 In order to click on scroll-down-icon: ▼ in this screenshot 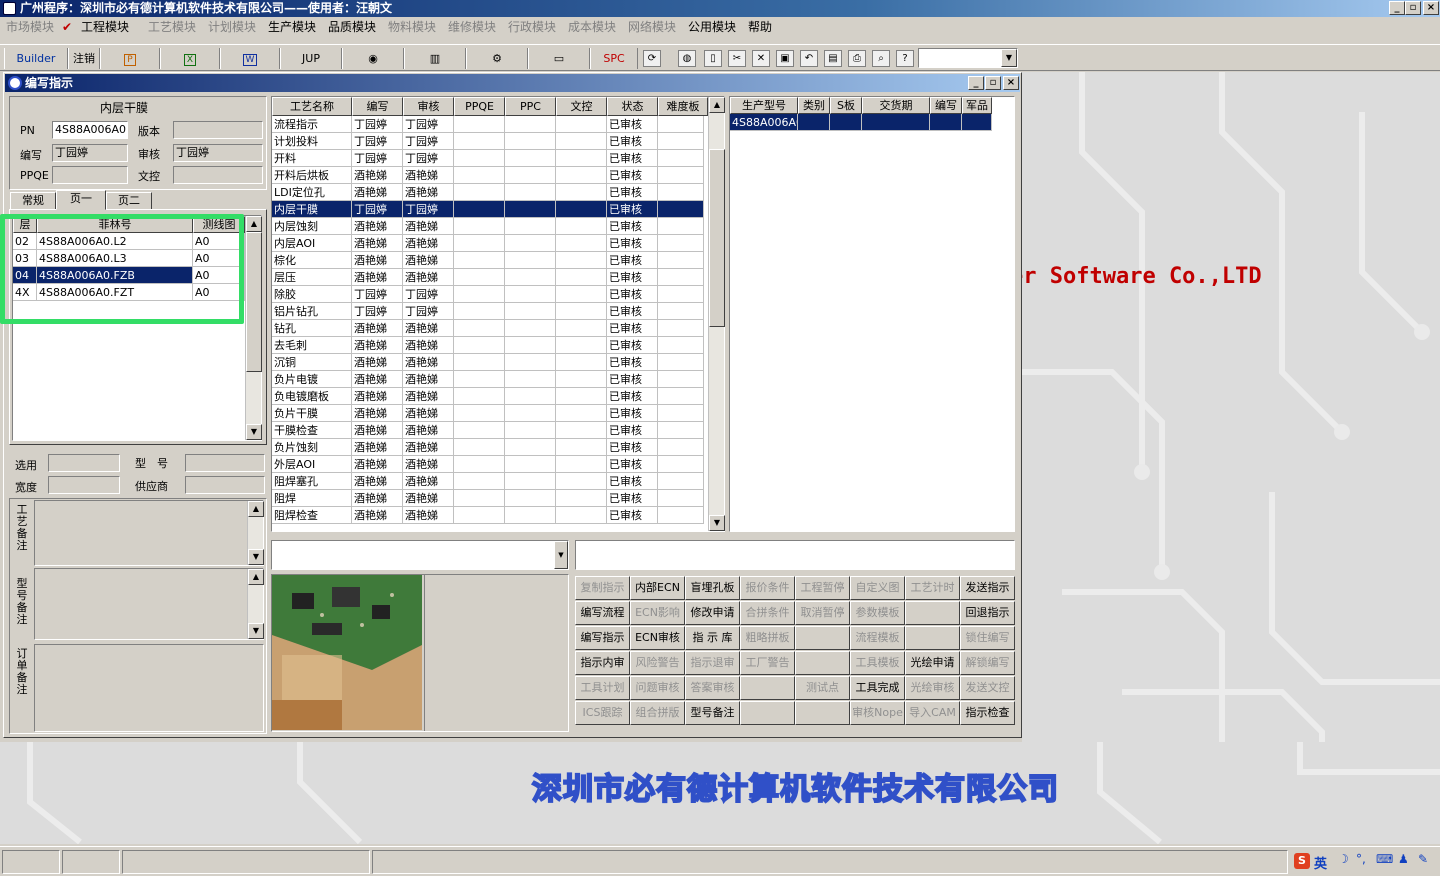, I will do `click(254, 432)`.